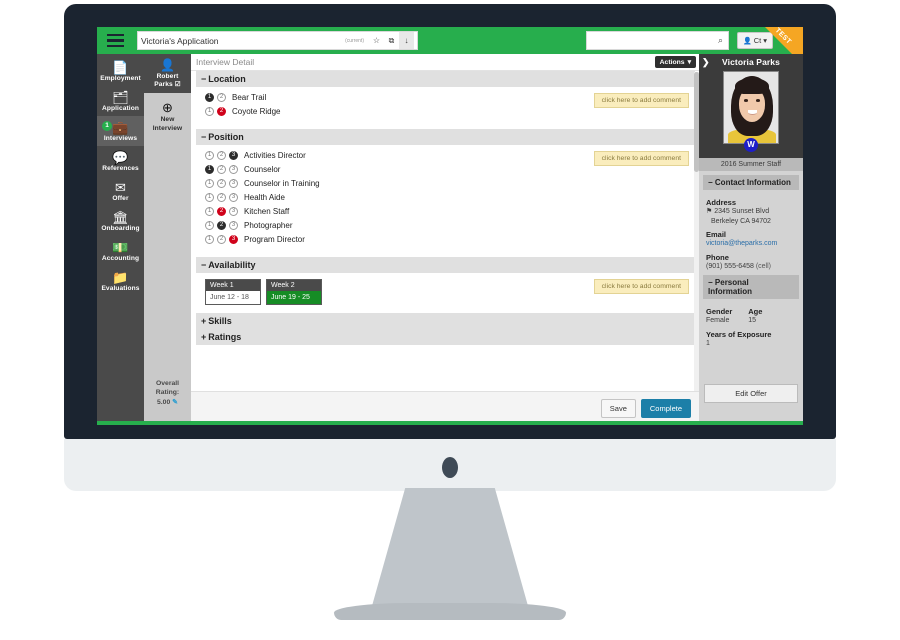 This screenshot has height=640, width=900. I want to click on option-label: Kitchen Staff, so click(267, 211).